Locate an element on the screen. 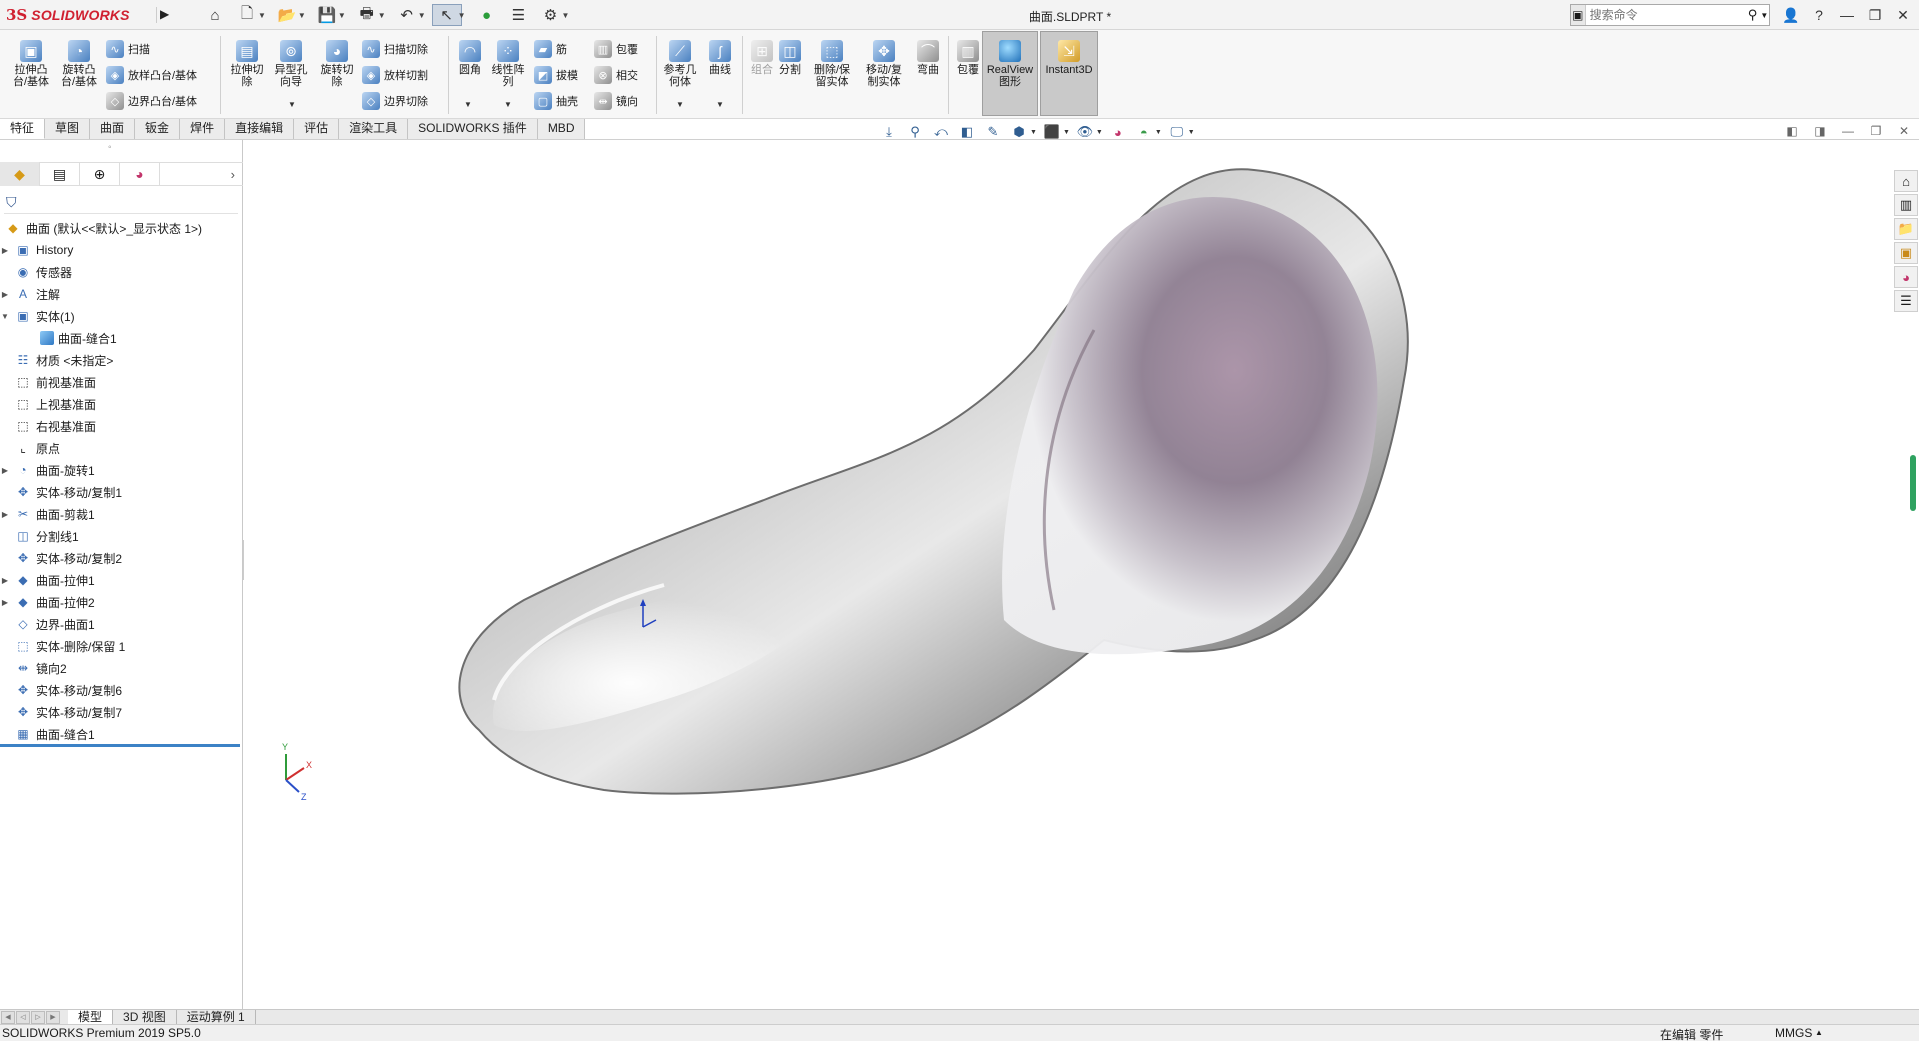 The image size is (1919, 1041). tree-item: ✥ 实体-移动/复制7 is located at coordinates (121, 712).